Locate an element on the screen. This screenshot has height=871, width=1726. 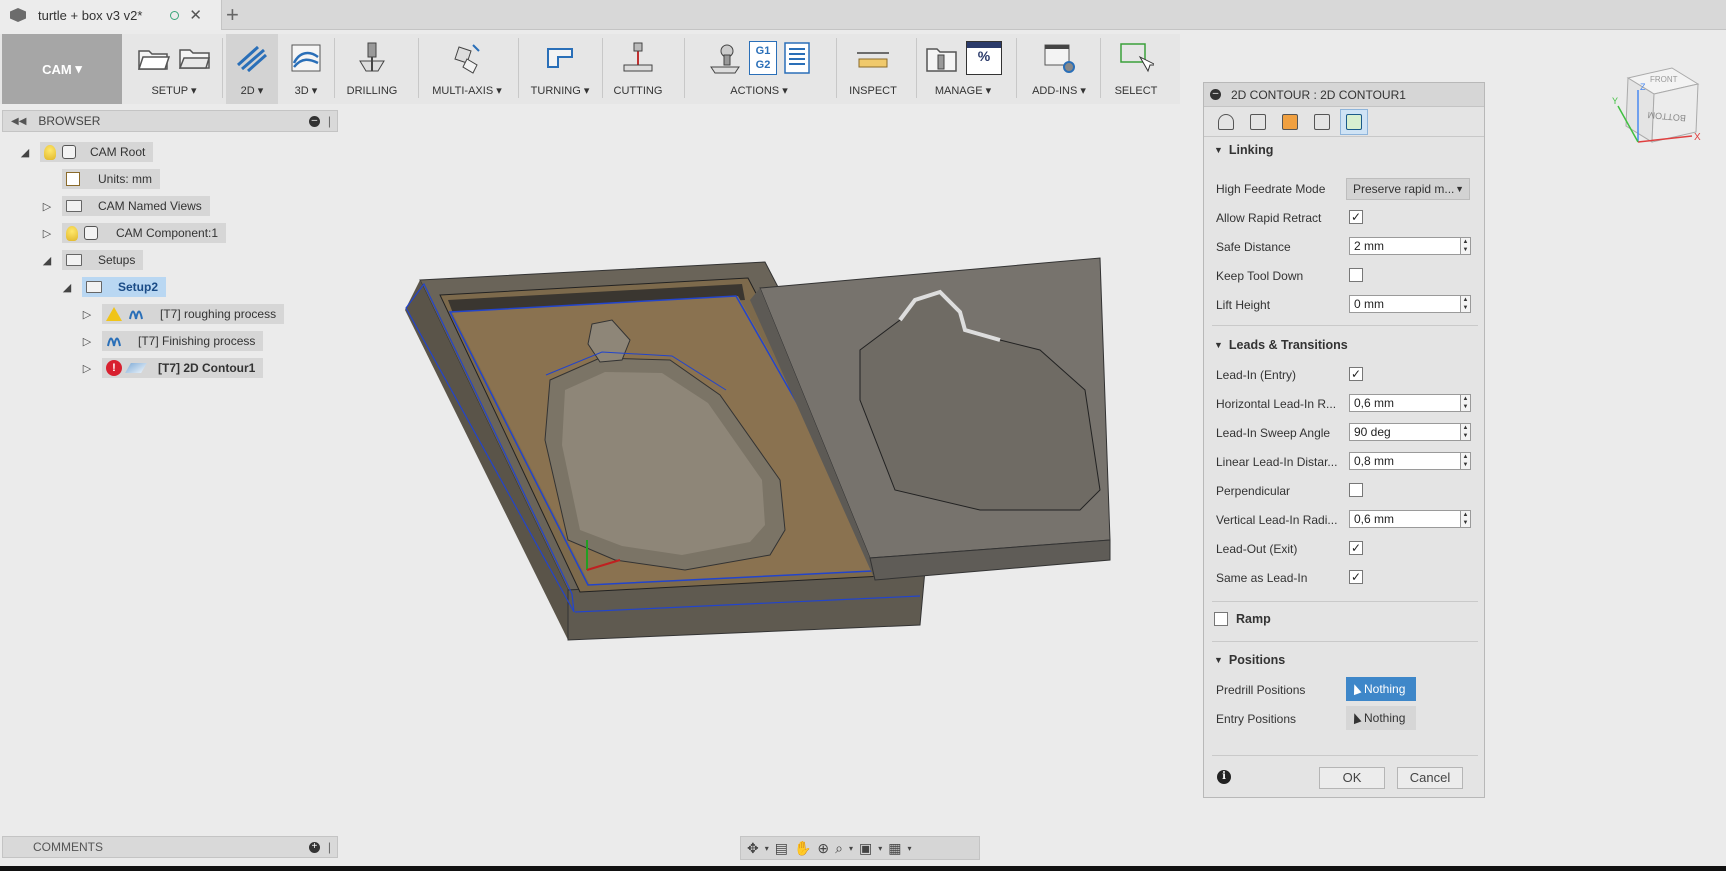
comments-pin-icon: | is located at coordinates (329, 847).